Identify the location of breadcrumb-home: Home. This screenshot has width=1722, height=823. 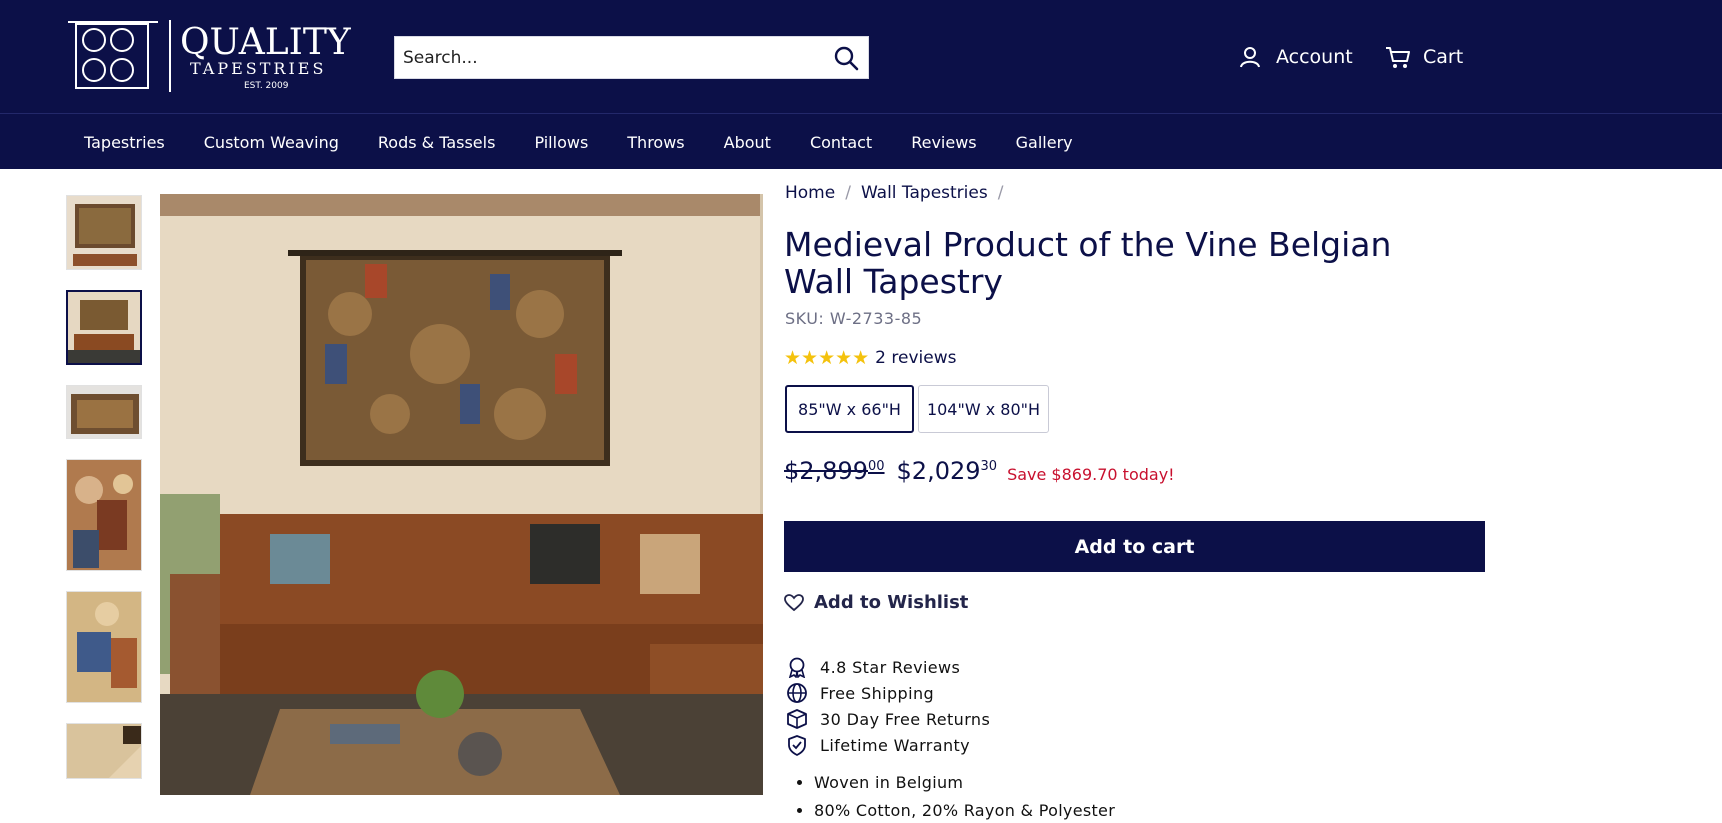
(810, 193).